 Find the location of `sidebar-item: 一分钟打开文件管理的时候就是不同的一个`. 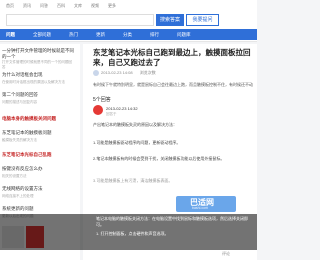

sidebar-item: 一分钟打开文件管理的时候就是不同的一个 is located at coordinates (39, 53).